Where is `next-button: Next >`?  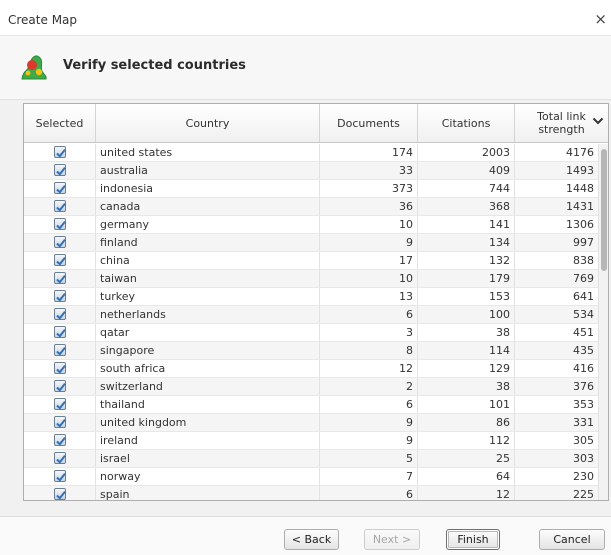 next-button: Next > is located at coordinates (392, 539).